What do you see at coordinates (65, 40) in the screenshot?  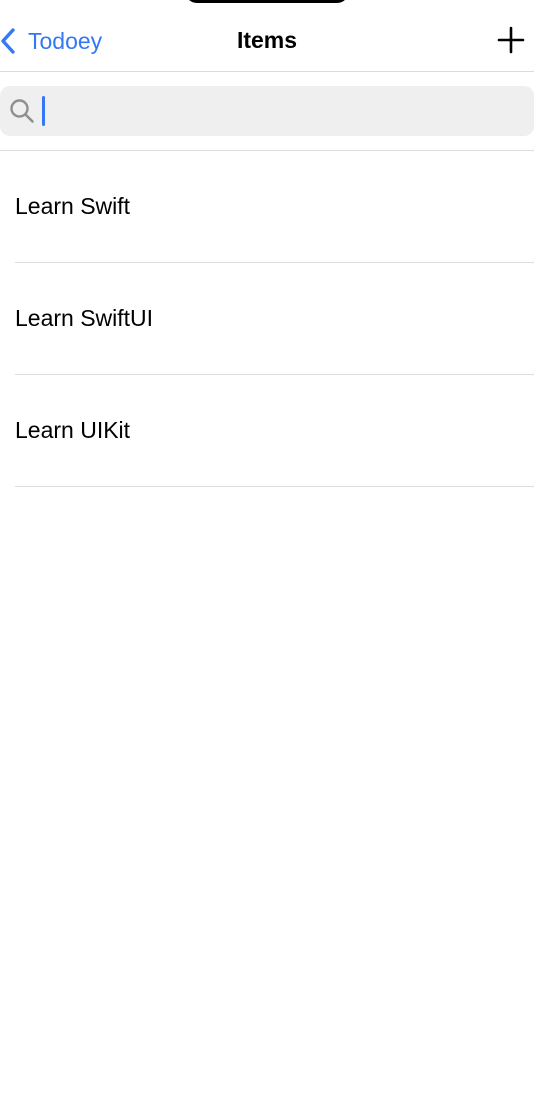 I see `back-button-label: Todoey` at bounding box center [65, 40].